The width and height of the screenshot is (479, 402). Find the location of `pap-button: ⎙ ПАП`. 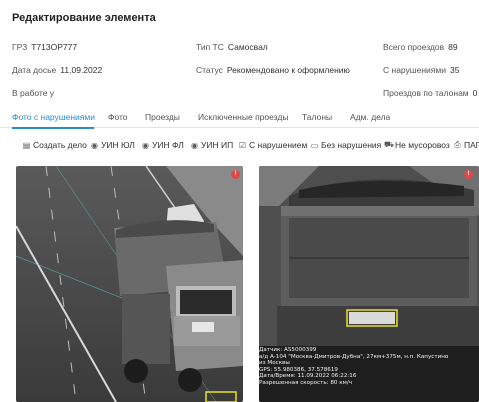

pap-button: ⎙ ПАП is located at coordinates (466, 145).